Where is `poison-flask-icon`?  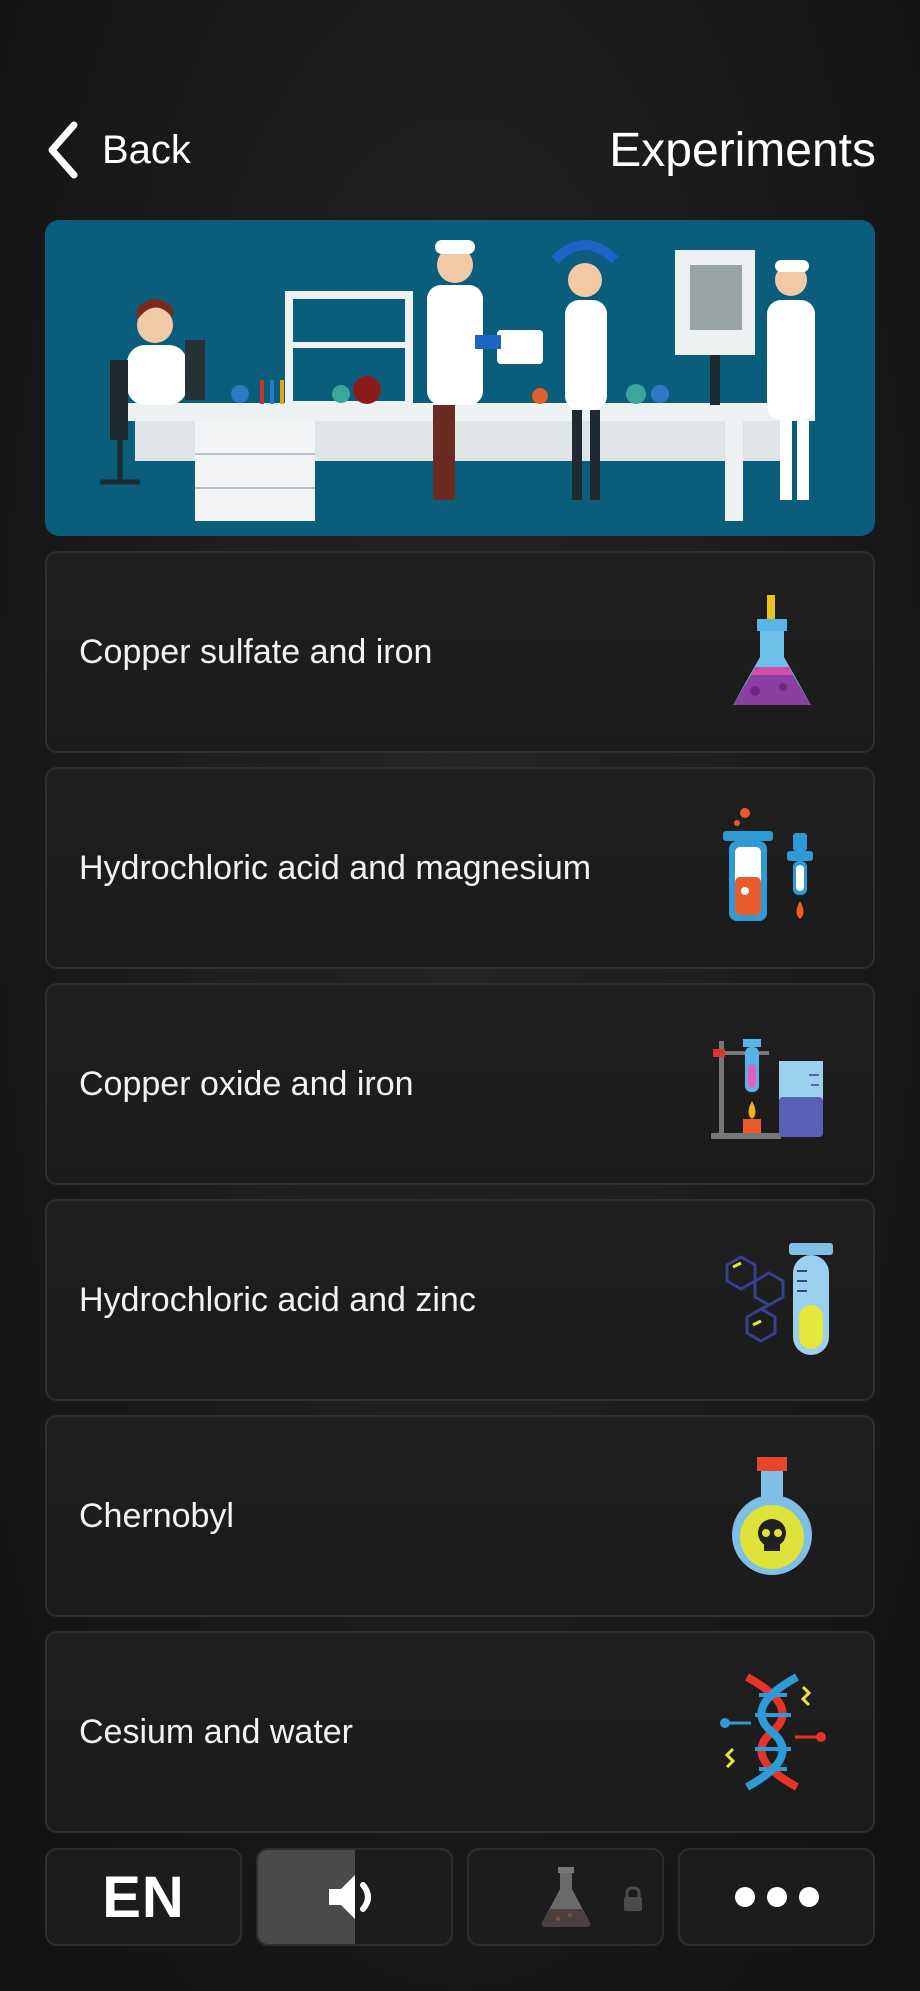 poison-flask-icon is located at coordinates (772, 1516).